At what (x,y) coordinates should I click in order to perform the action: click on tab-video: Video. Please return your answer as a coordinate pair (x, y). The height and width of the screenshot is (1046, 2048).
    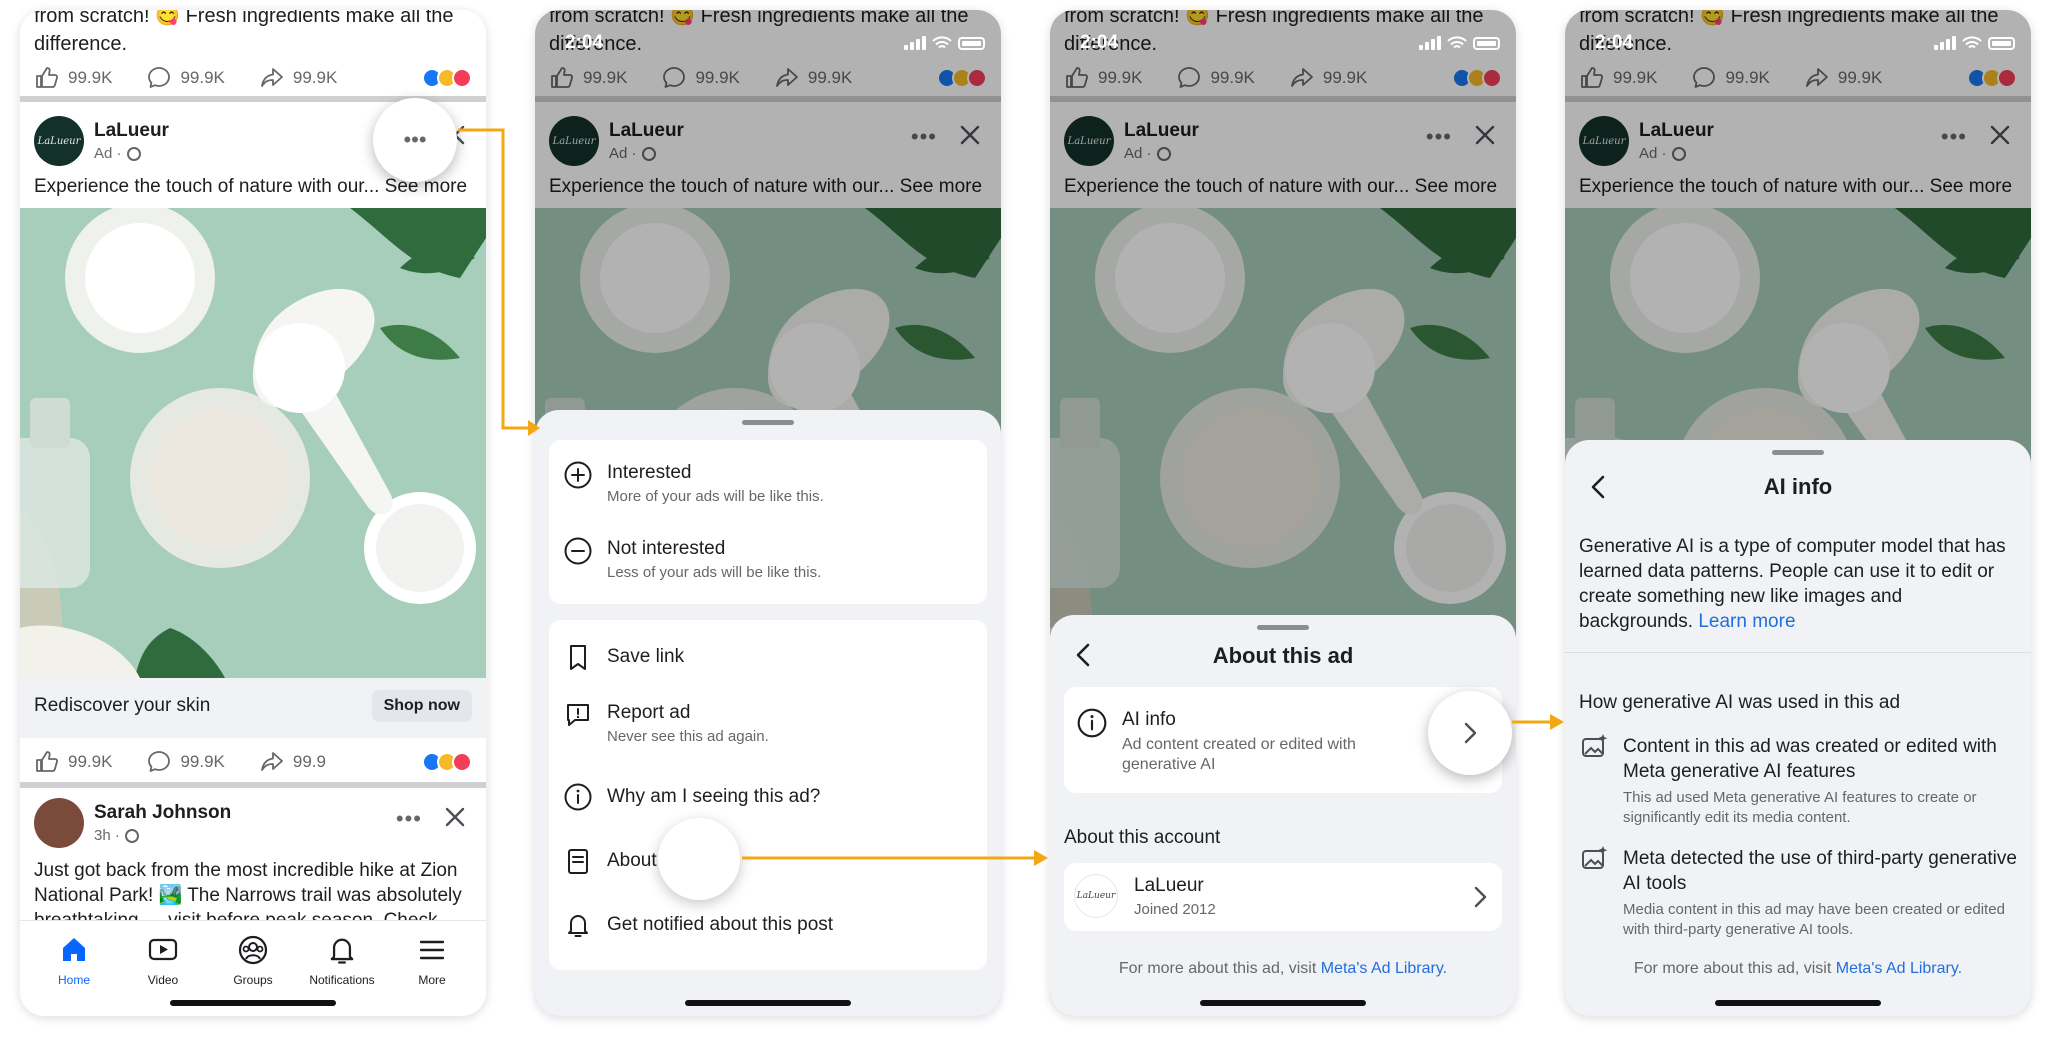
    Looking at the image, I should click on (163, 960).